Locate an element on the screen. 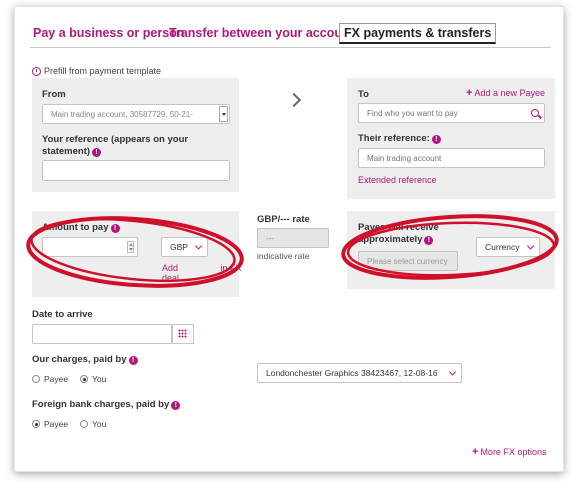 Image resolution: width=579 pixels, height=492 pixels. annotation-circle-right is located at coordinates (450, 247).